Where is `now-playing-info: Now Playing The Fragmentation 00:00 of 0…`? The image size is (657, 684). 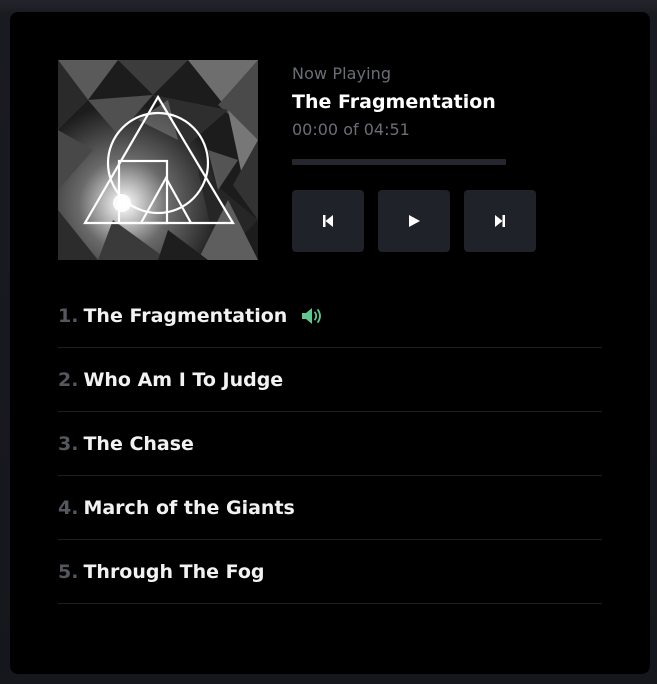 now-playing-info: Now Playing The Fragmentation 00:00 of 0… is located at coordinates (442, 102).